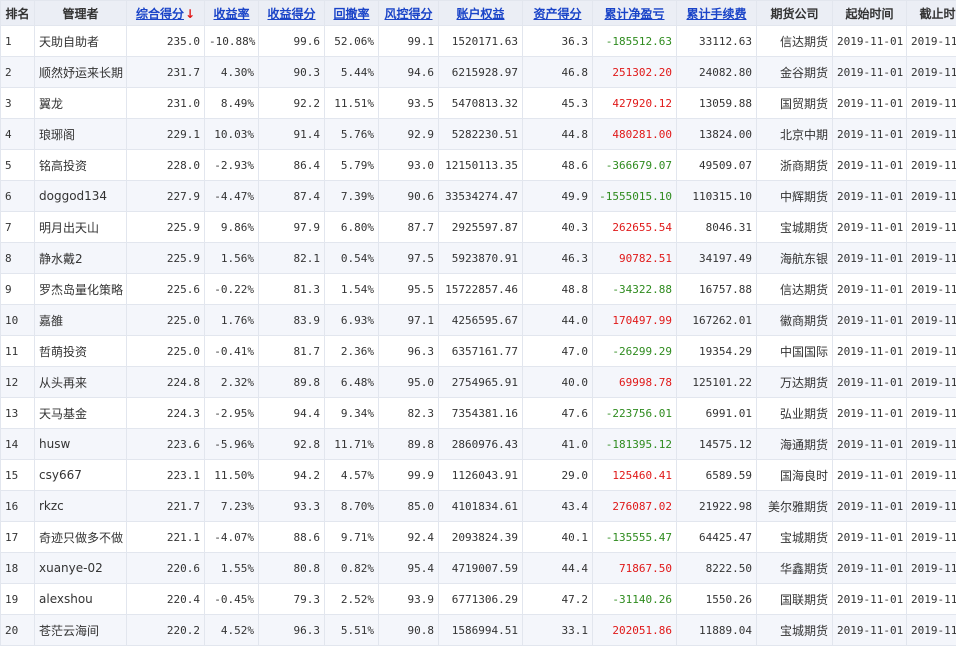 This screenshot has height=646, width=956. What do you see at coordinates (635, 413) in the screenshot?
I see `table-cell-net-pnl: -223756.01` at bounding box center [635, 413].